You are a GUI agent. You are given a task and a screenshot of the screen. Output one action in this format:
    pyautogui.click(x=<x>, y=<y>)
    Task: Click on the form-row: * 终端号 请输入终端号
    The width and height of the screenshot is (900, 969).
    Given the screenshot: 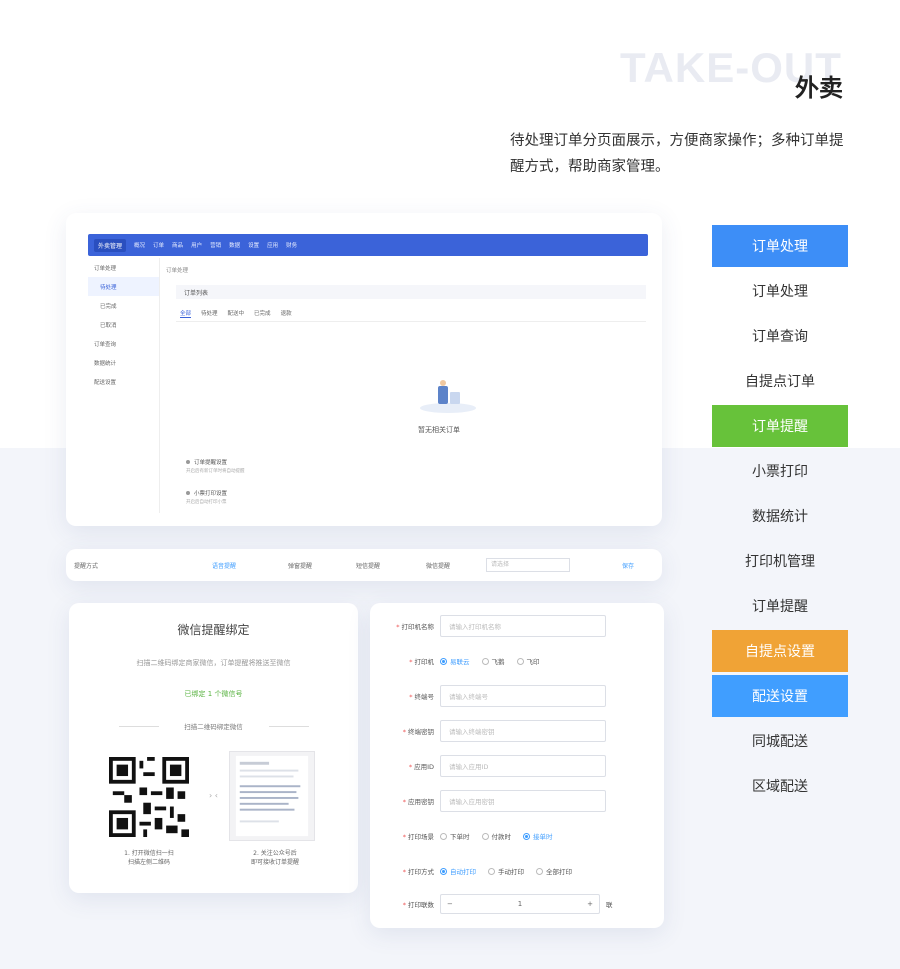 What is the action you would take?
    pyautogui.click(x=517, y=696)
    